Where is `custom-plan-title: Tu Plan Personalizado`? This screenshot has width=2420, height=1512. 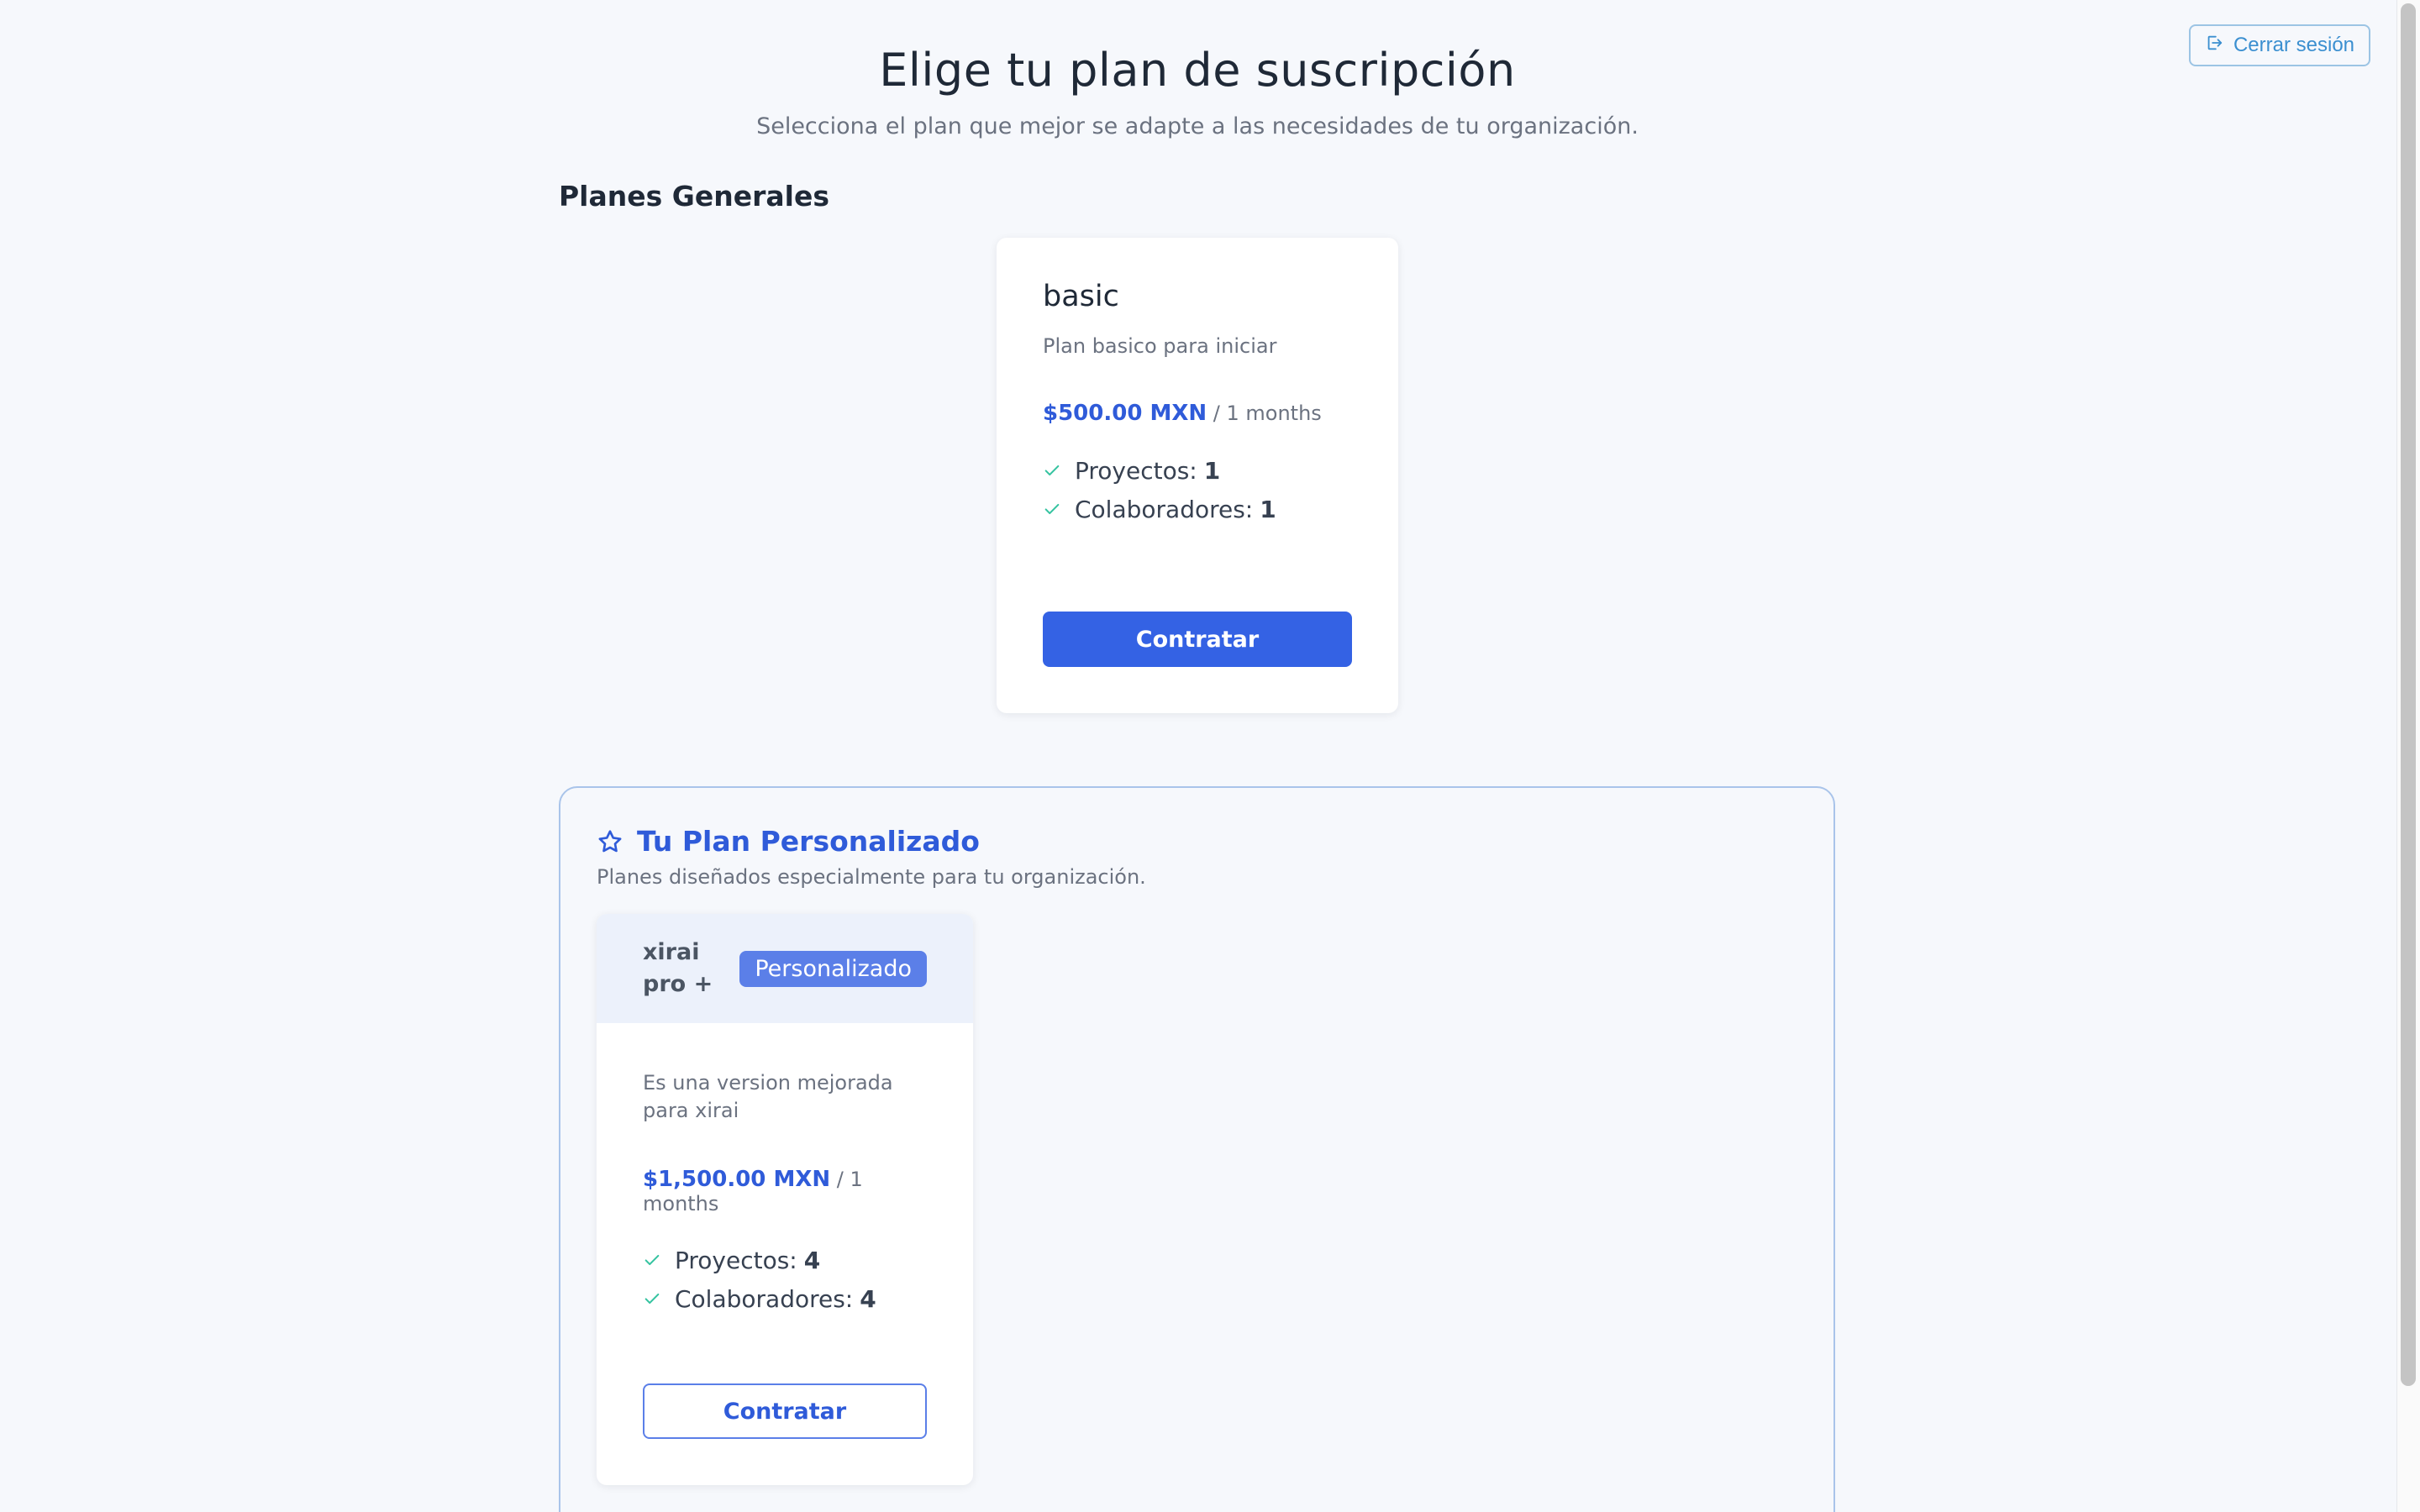 custom-plan-title: Tu Plan Personalizado is located at coordinates (809, 841).